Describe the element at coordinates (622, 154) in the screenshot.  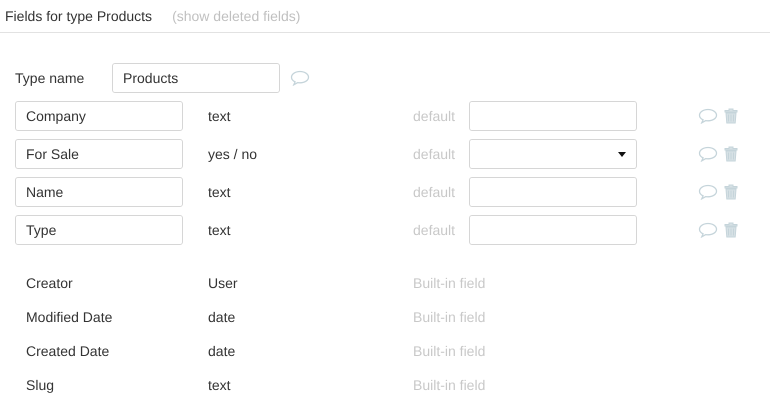
I see `caret-icon` at that location.